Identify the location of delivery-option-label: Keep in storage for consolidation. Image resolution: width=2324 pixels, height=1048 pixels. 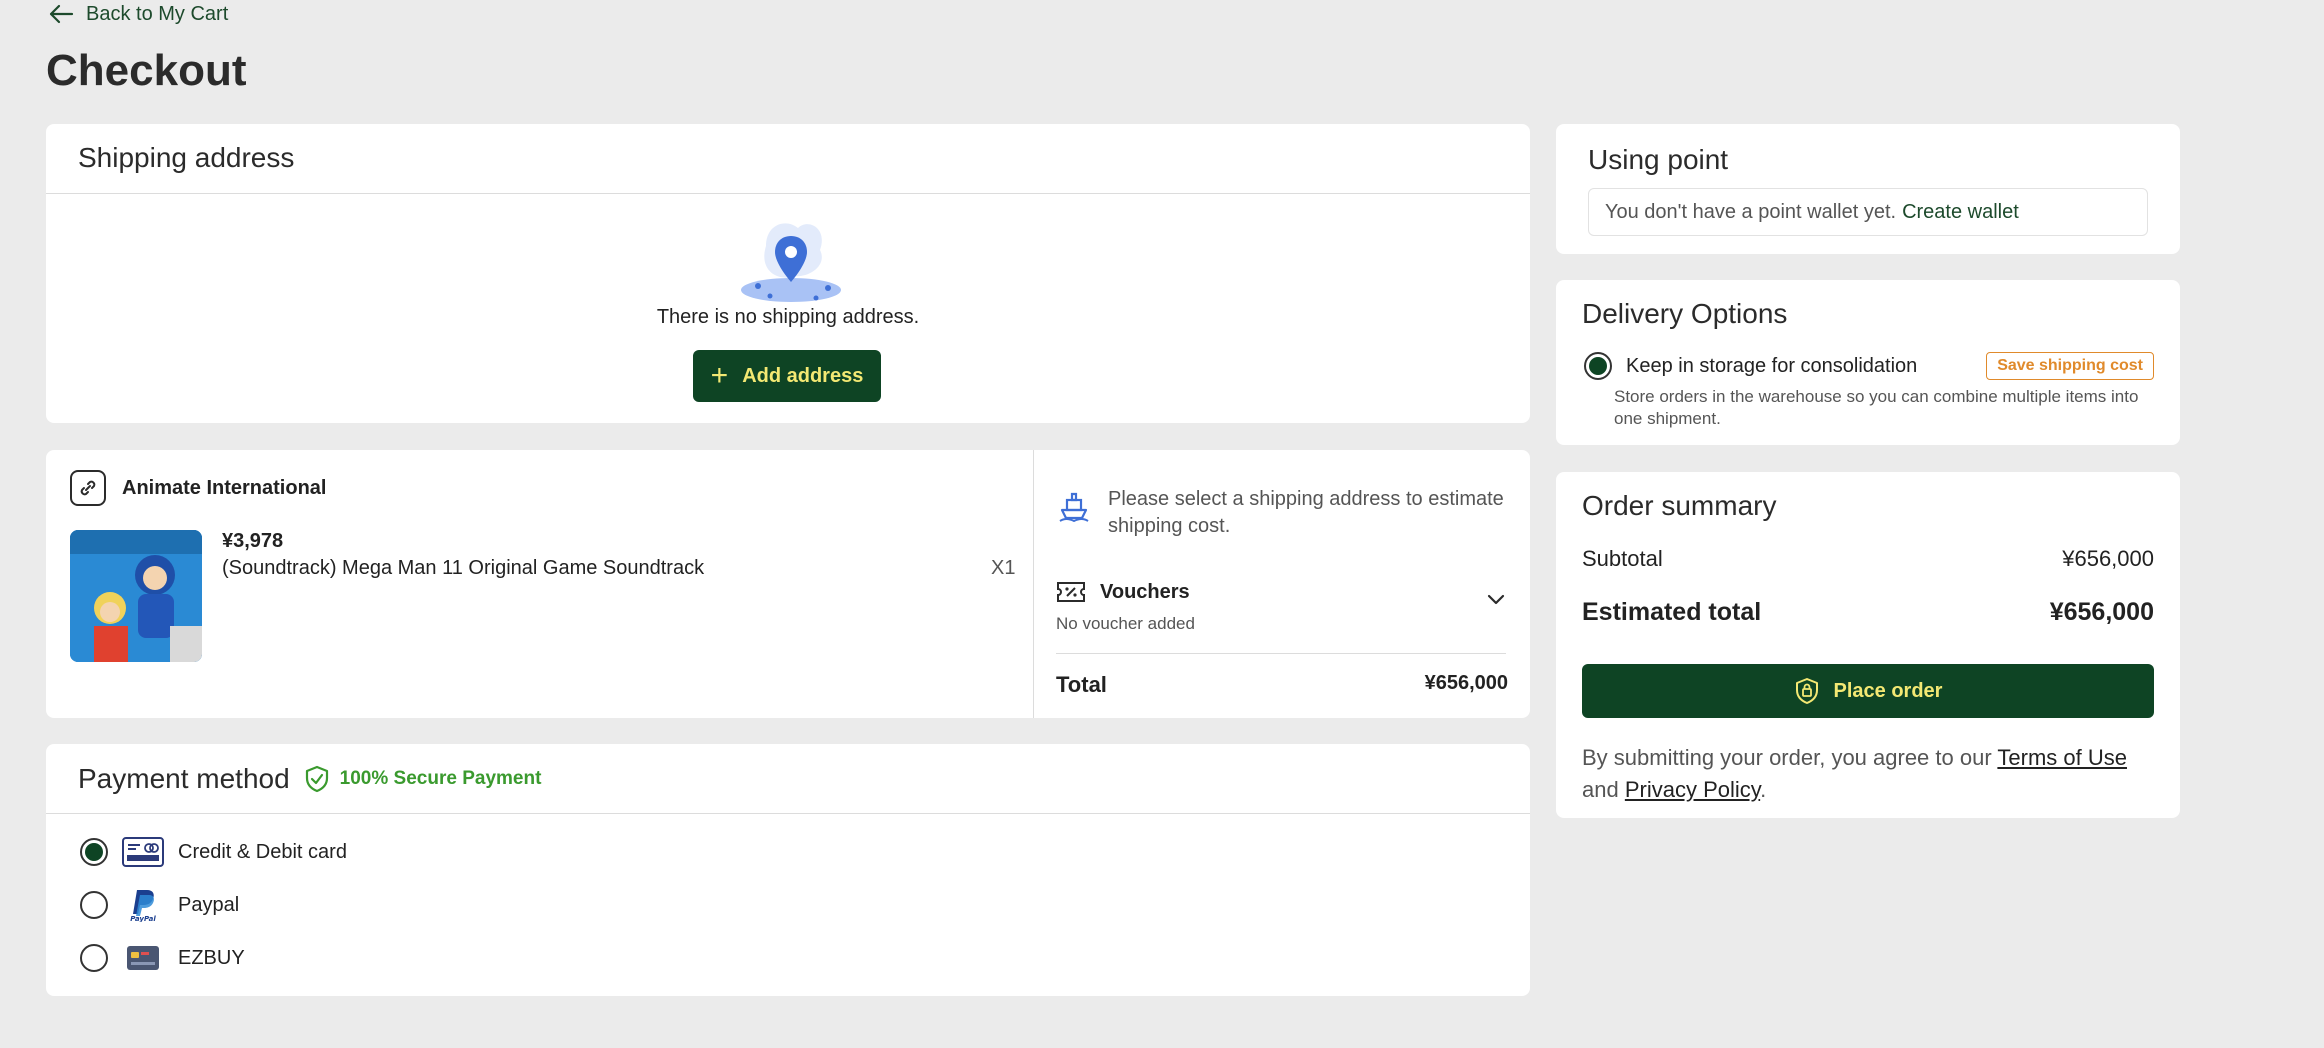
(1772, 365).